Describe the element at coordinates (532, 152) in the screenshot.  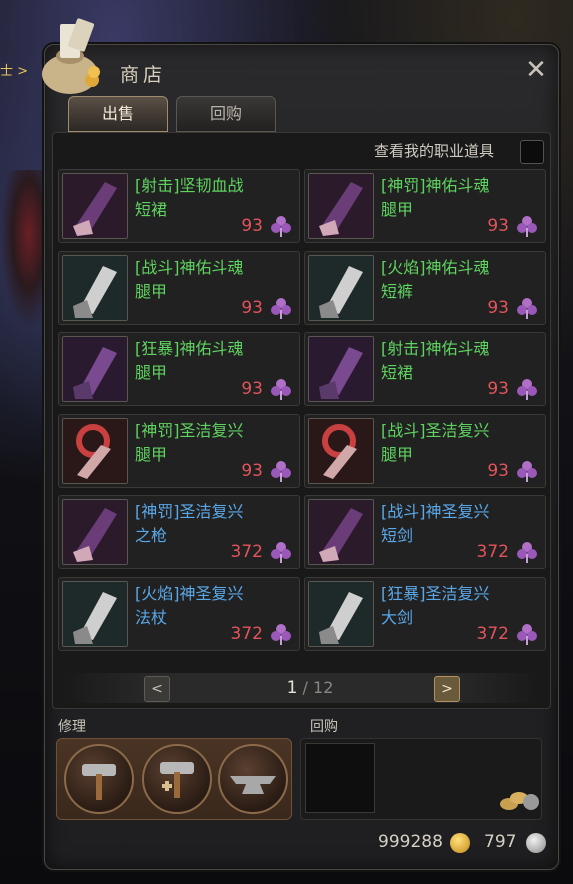
I see `class-items-checkbox` at that location.